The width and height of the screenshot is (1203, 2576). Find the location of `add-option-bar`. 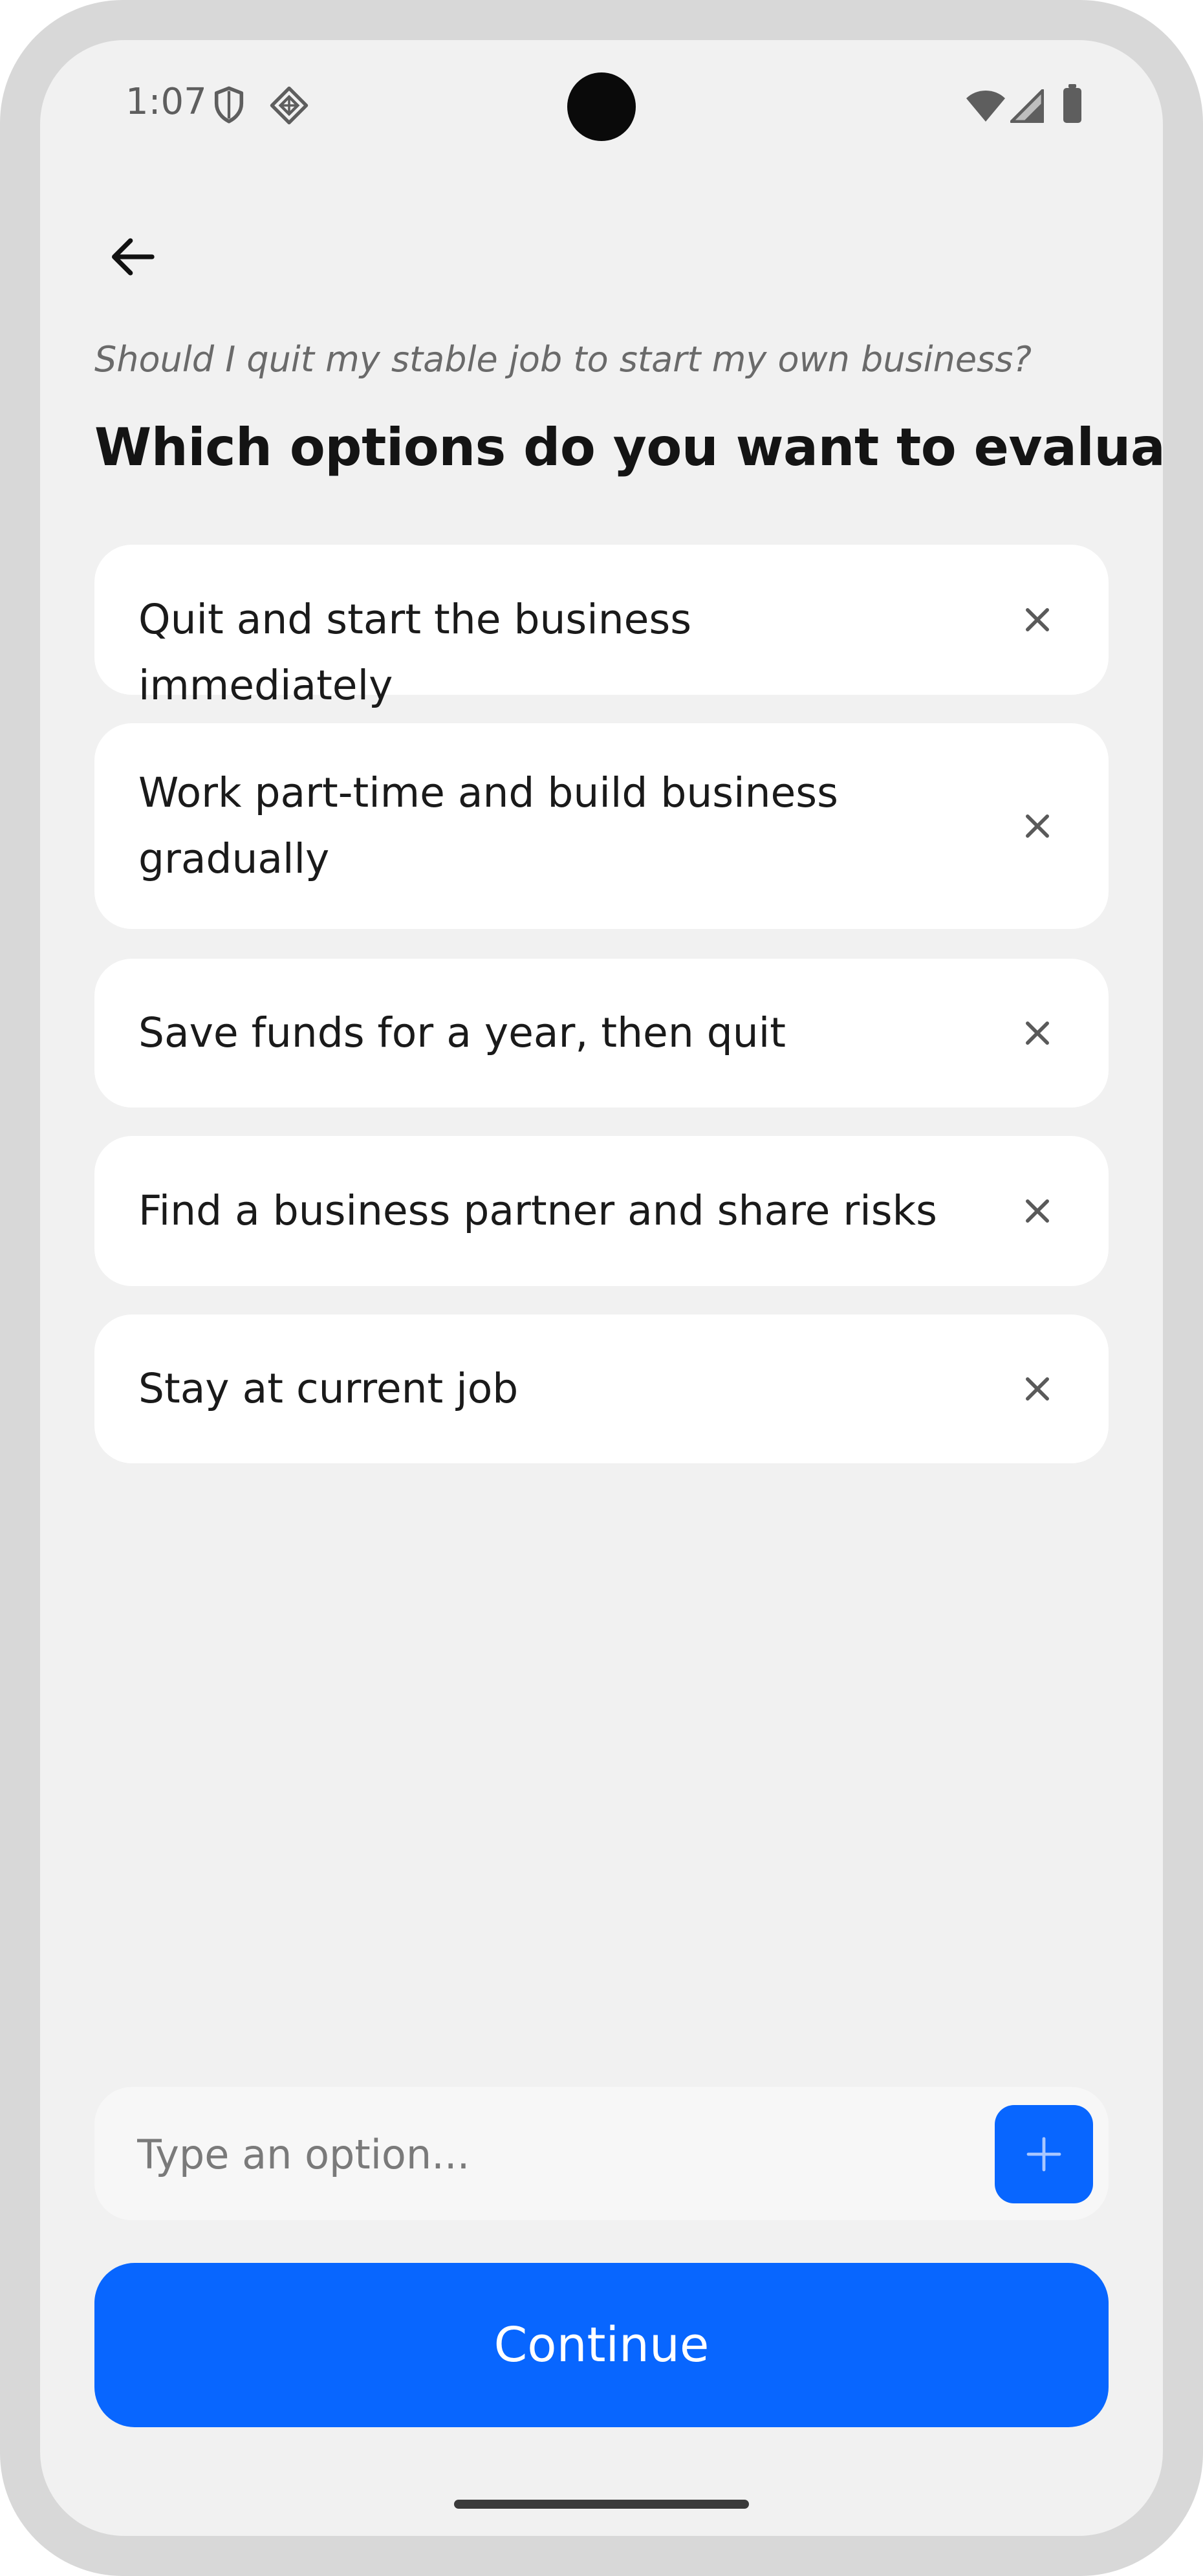

add-option-bar is located at coordinates (601, 2153).